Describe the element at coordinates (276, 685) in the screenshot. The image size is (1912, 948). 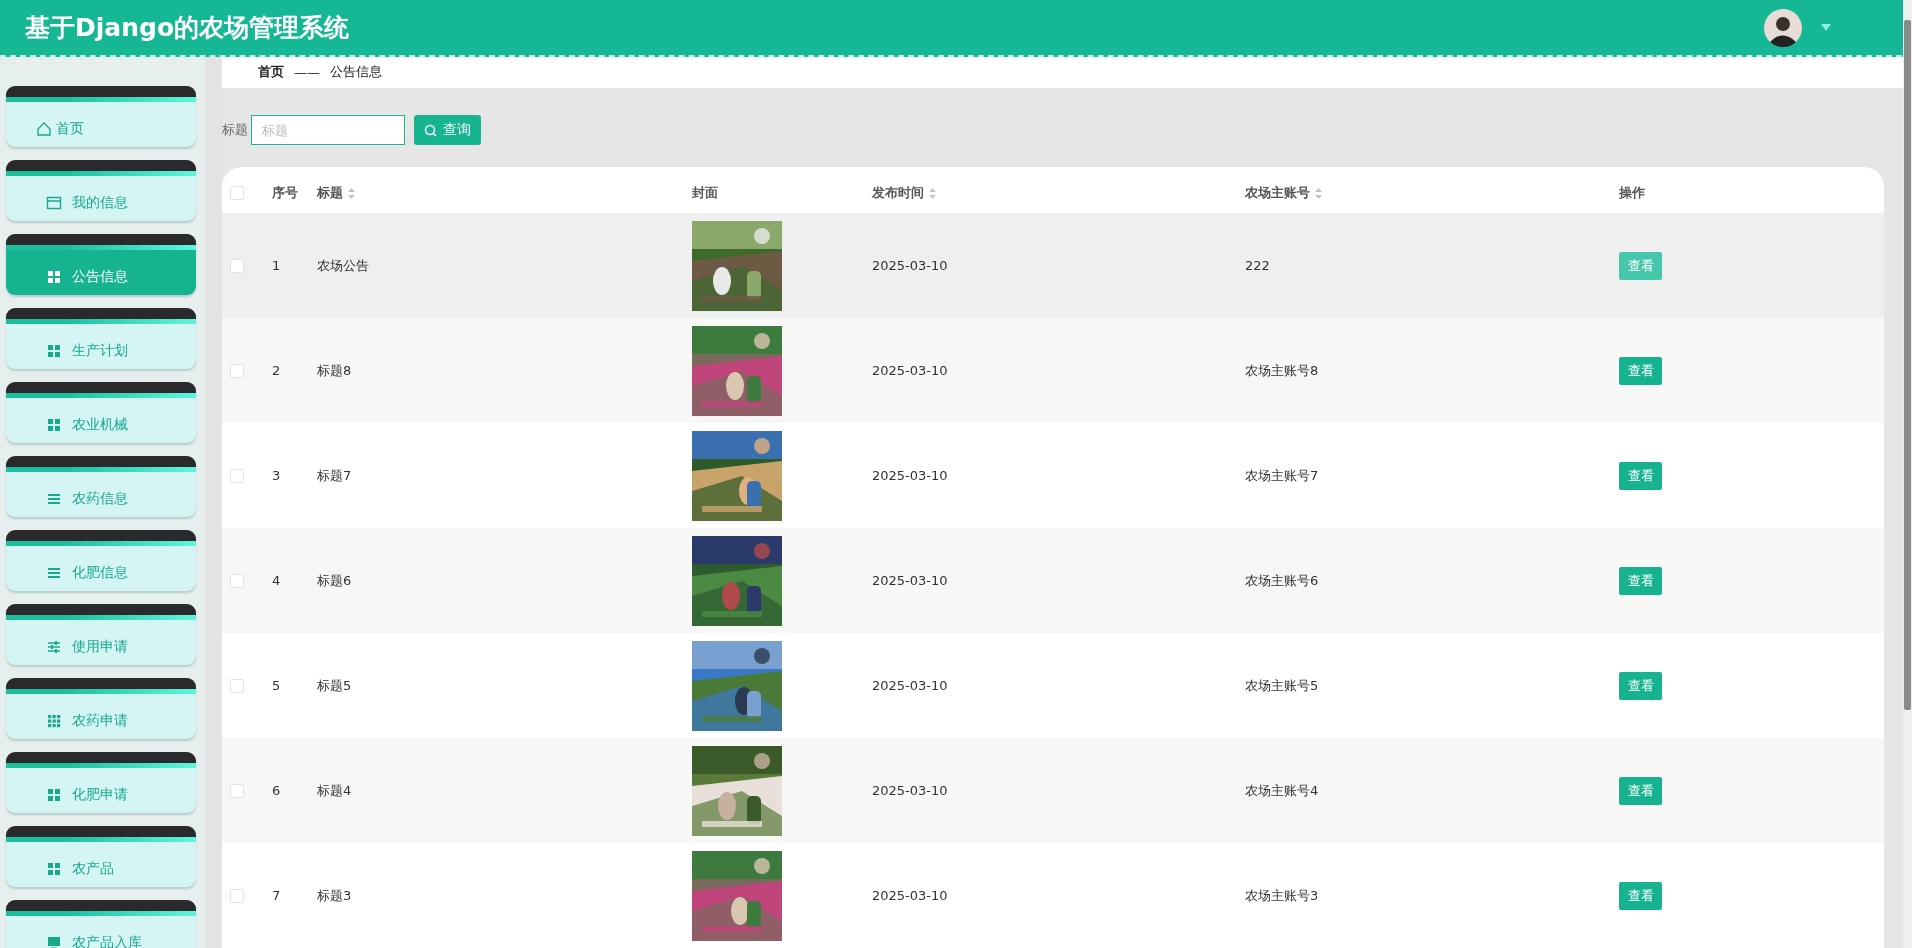
I see `table-cell: 5` at that location.